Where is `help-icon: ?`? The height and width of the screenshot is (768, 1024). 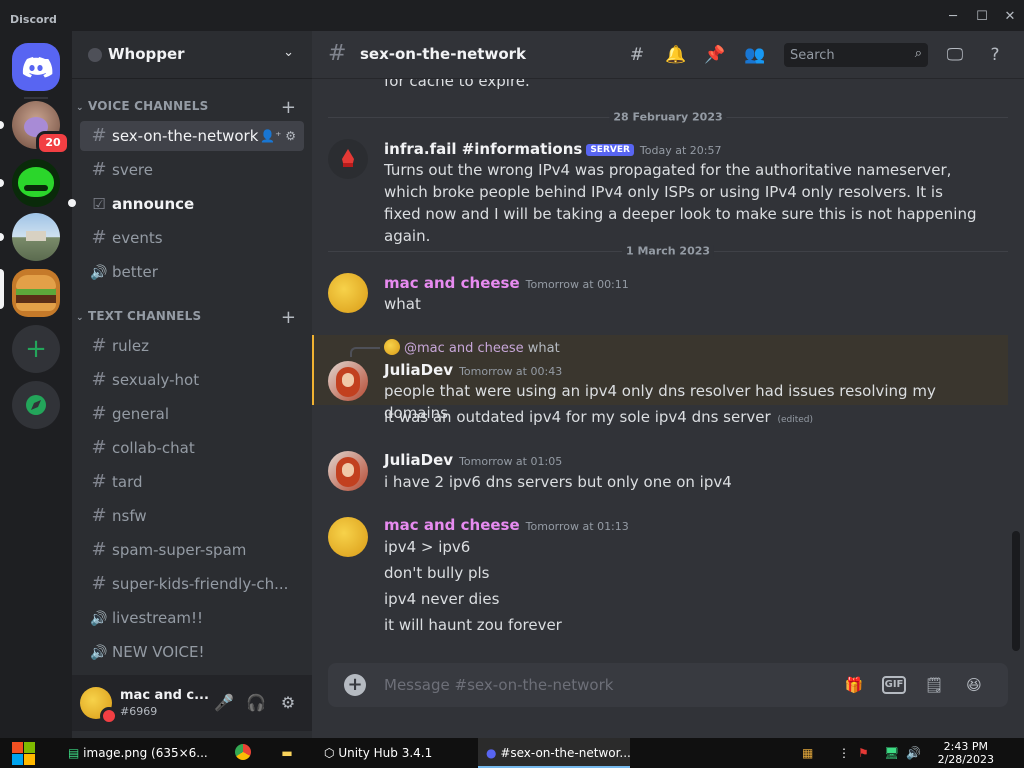
help-icon: ? is located at coordinates (995, 55).